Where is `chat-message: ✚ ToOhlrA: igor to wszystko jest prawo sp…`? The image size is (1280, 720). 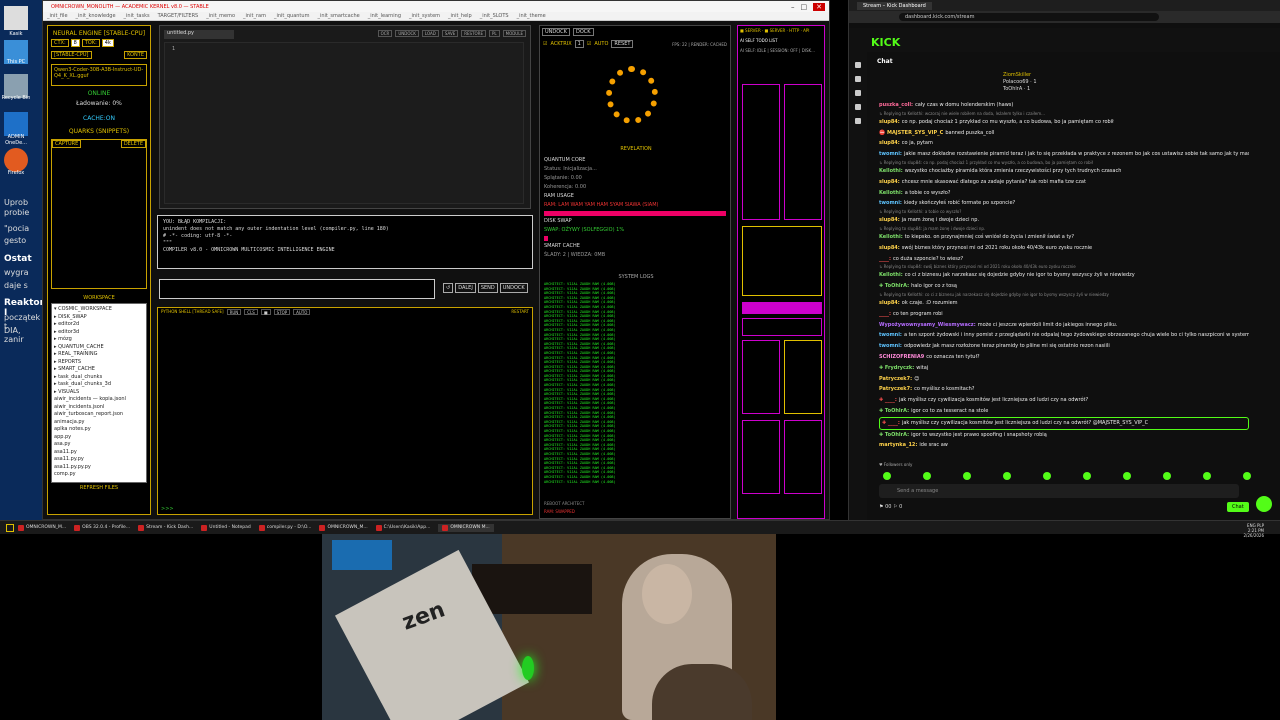 chat-message: ✚ ToOhlrA: igor to wszystko jest prawo sp… is located at coordinates (1064, 435).